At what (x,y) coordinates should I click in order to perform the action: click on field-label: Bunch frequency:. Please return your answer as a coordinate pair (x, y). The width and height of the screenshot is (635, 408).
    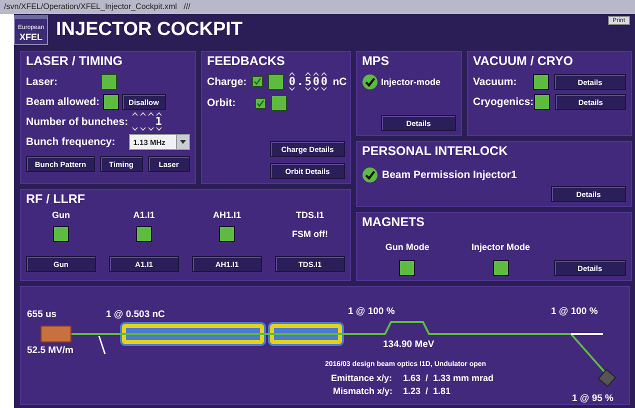
    Looking at the image, I should click on (71, 142).